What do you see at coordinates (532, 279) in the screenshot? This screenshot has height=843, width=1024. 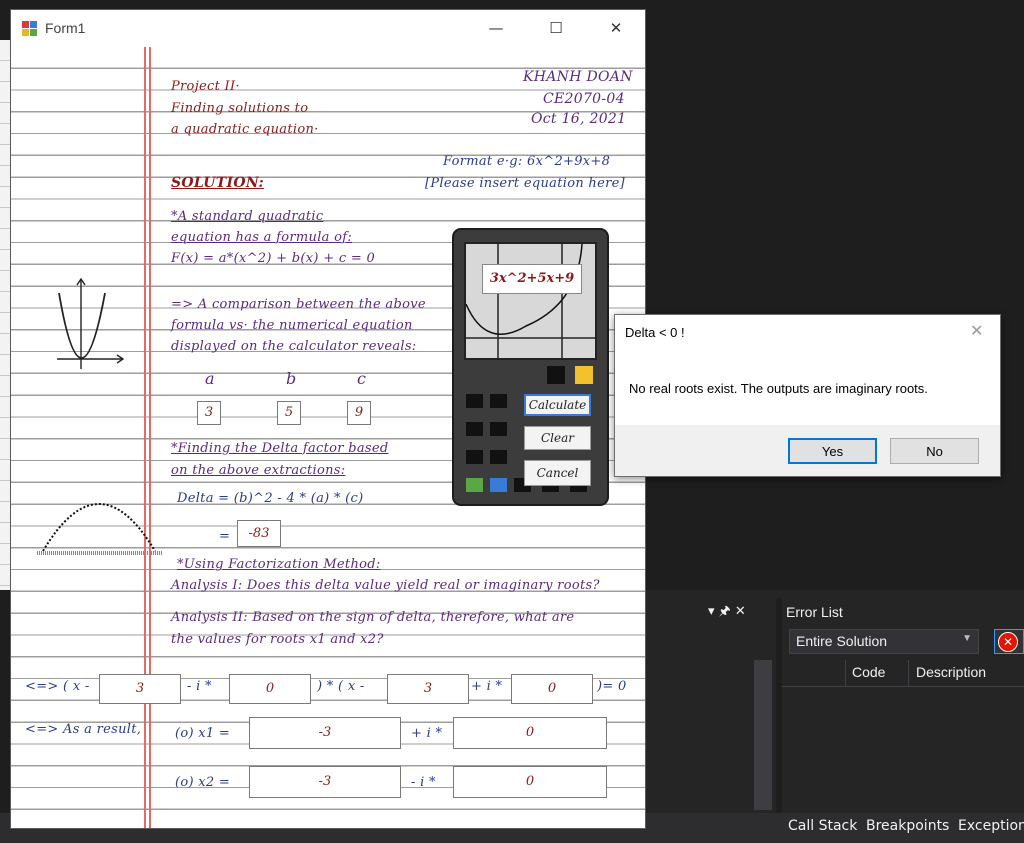 I see `equation-input: 3x^2+5x+9` at bounding box center [532, 279].